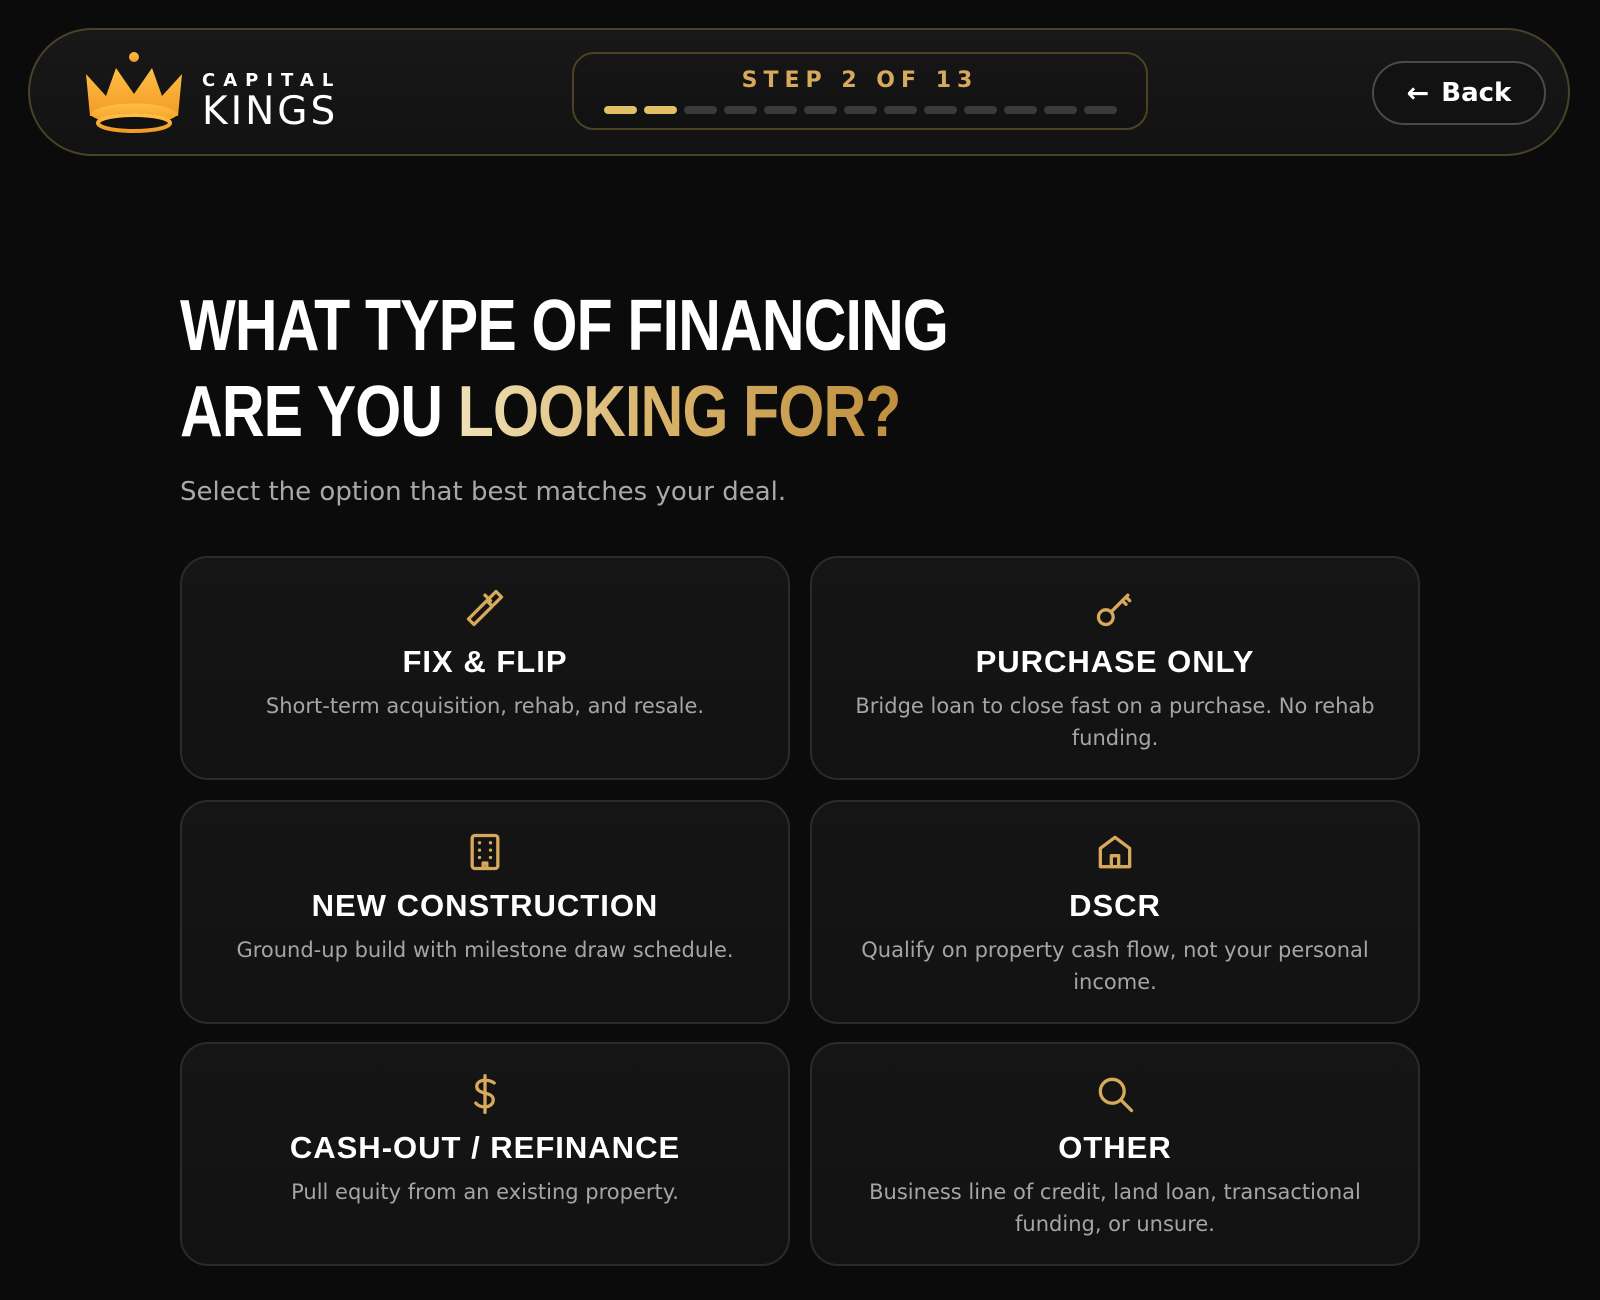 Image resolution: width=1600 pixels, height=1300 pixels. I want to click on step-progress-track, so click(860, 110).